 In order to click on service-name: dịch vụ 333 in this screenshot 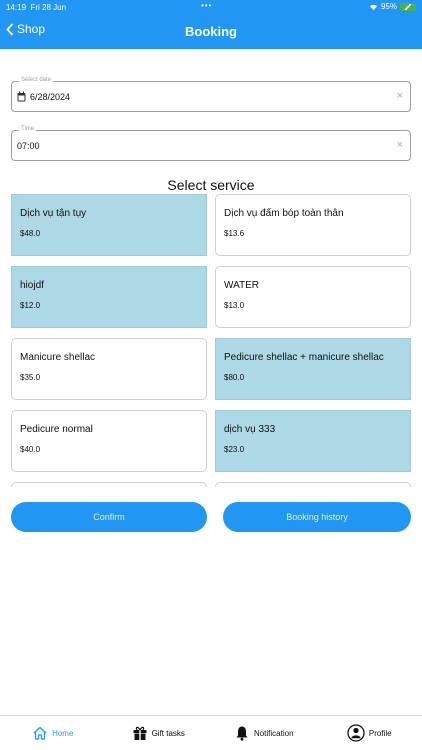, I will do `click(250, 429)`.